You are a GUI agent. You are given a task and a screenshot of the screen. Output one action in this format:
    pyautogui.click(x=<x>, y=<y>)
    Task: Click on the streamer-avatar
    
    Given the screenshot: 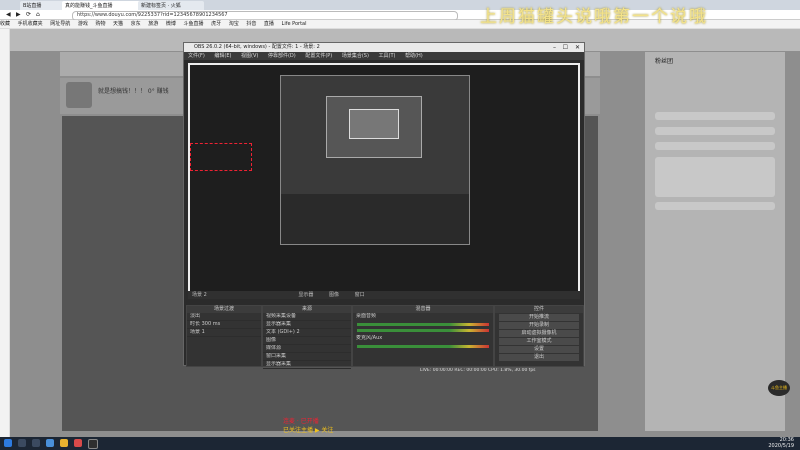 What is the action you would take?
    pyautogui.click(x=79, y=95)
    